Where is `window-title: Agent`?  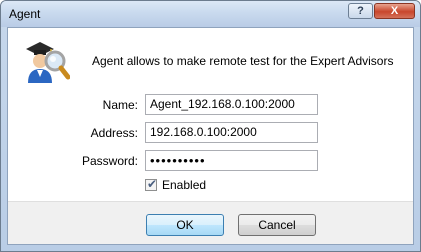
window-title: Agent is located at coordinates (25, 14).